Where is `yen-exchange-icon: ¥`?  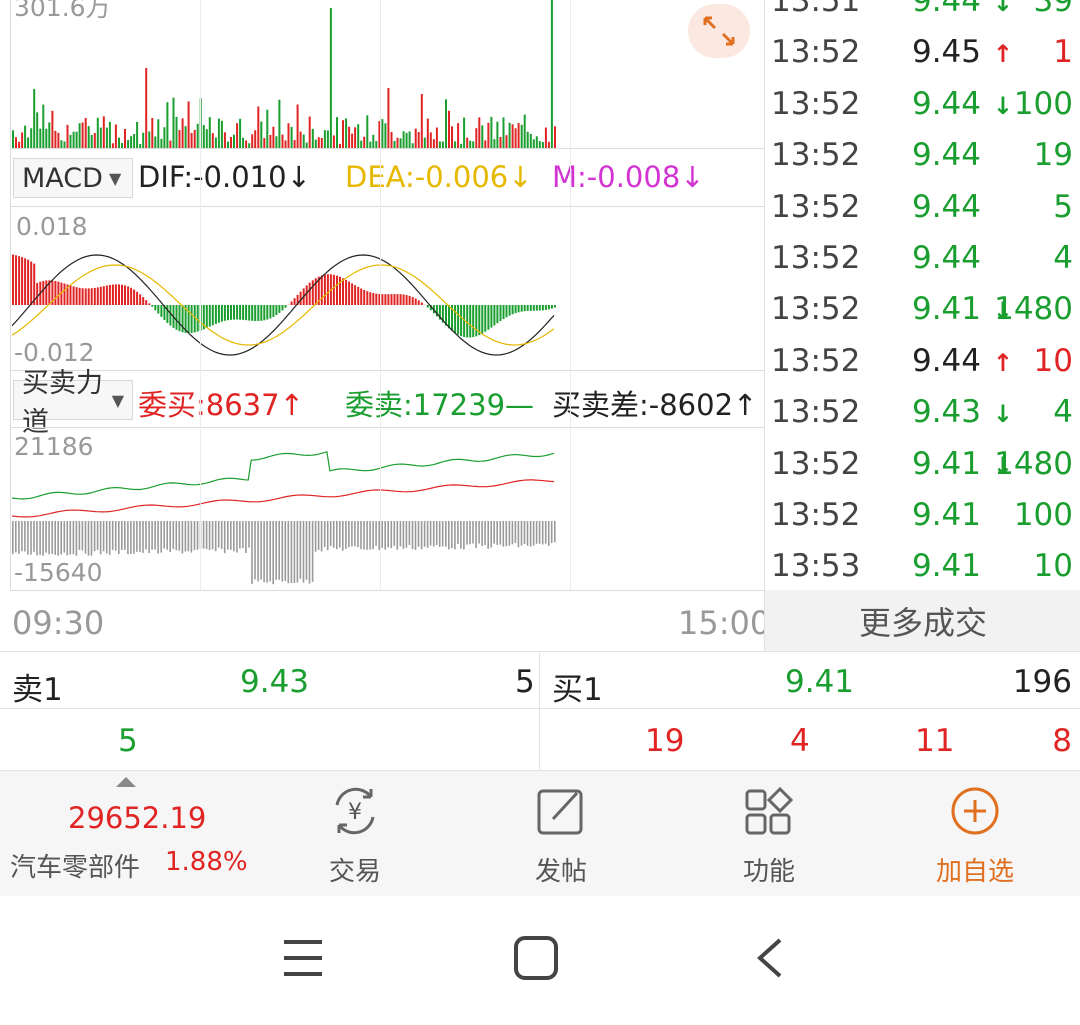 yen-exchange-icon: ¥ is located at coordinates (355, 811).